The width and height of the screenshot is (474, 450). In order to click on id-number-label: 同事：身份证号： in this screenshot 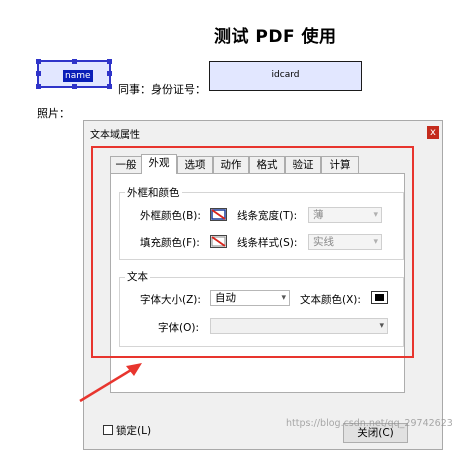, I will do `click(162, 89)`.